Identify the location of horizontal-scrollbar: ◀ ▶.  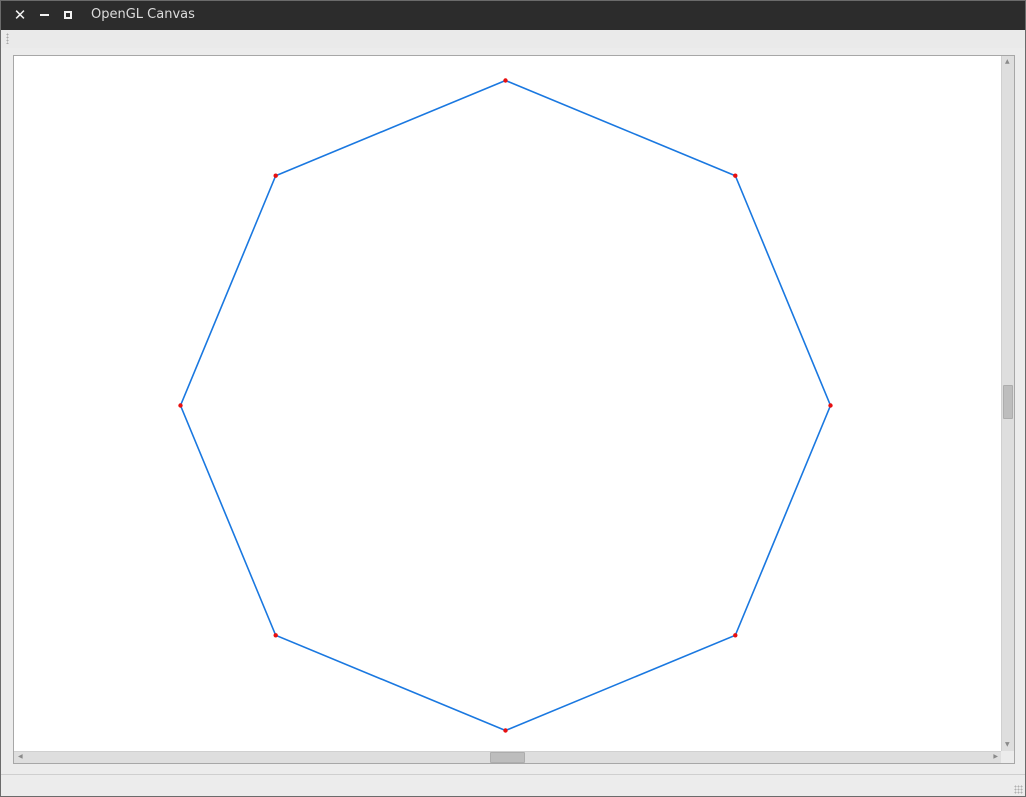
(508, 757).